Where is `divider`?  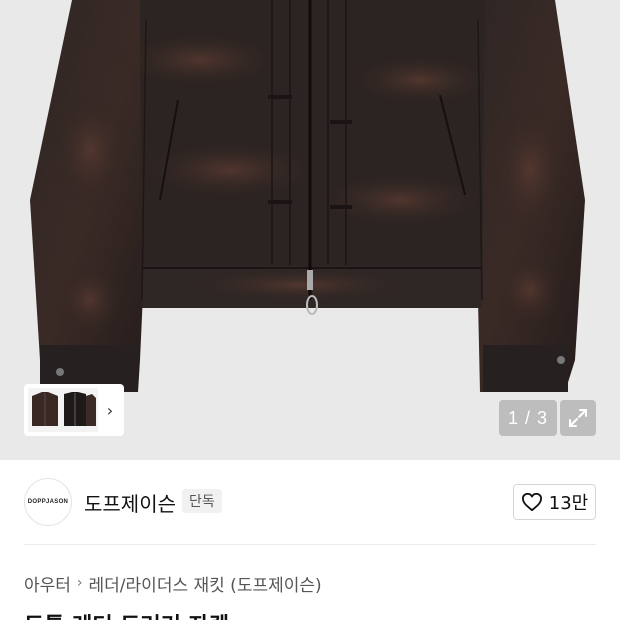
divider is located at coordinates (310, 544).